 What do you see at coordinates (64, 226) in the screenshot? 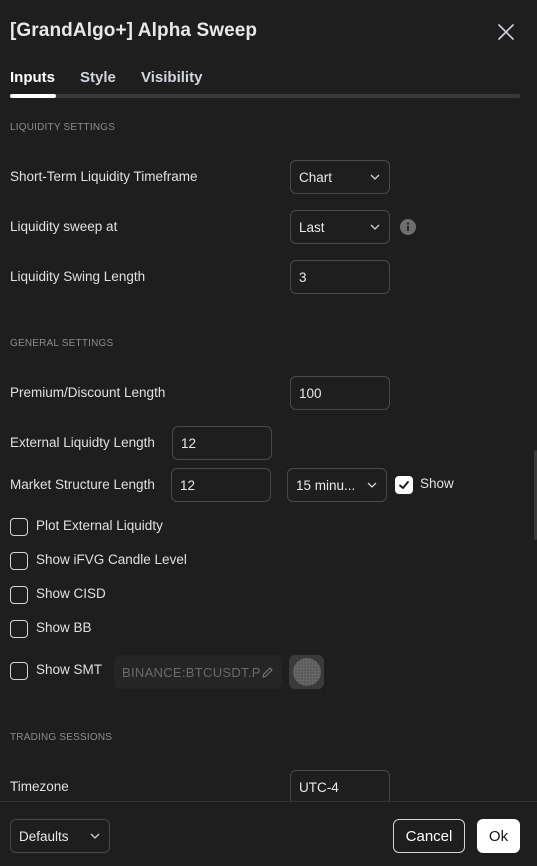
I see `sweep-at-label: Liquidity sweep at` at bounding box center [64, 226].